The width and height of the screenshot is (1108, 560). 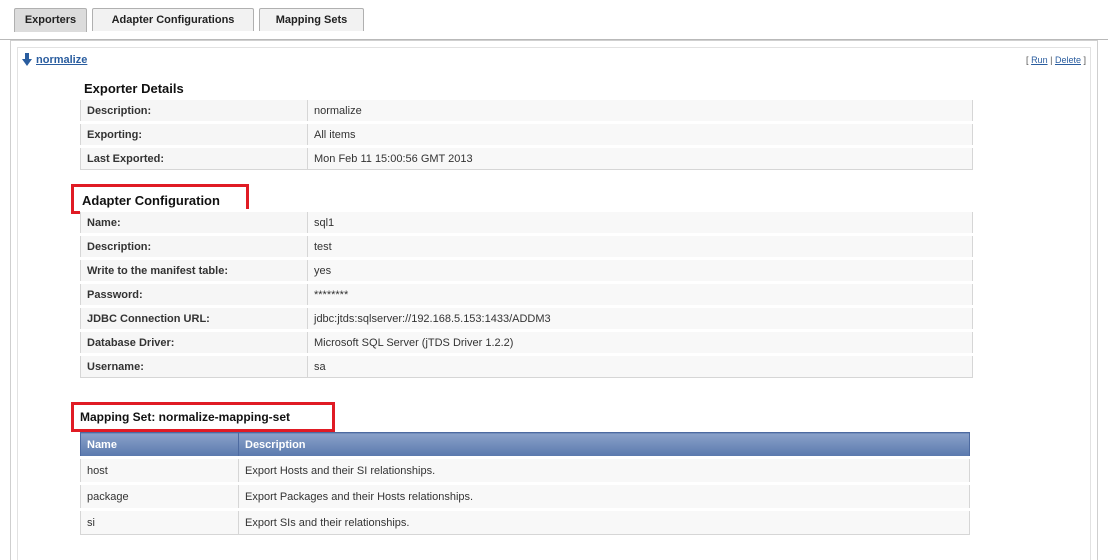 I want to click on table-row: si Export SIs and their relationships., so click(x=525, y=521).